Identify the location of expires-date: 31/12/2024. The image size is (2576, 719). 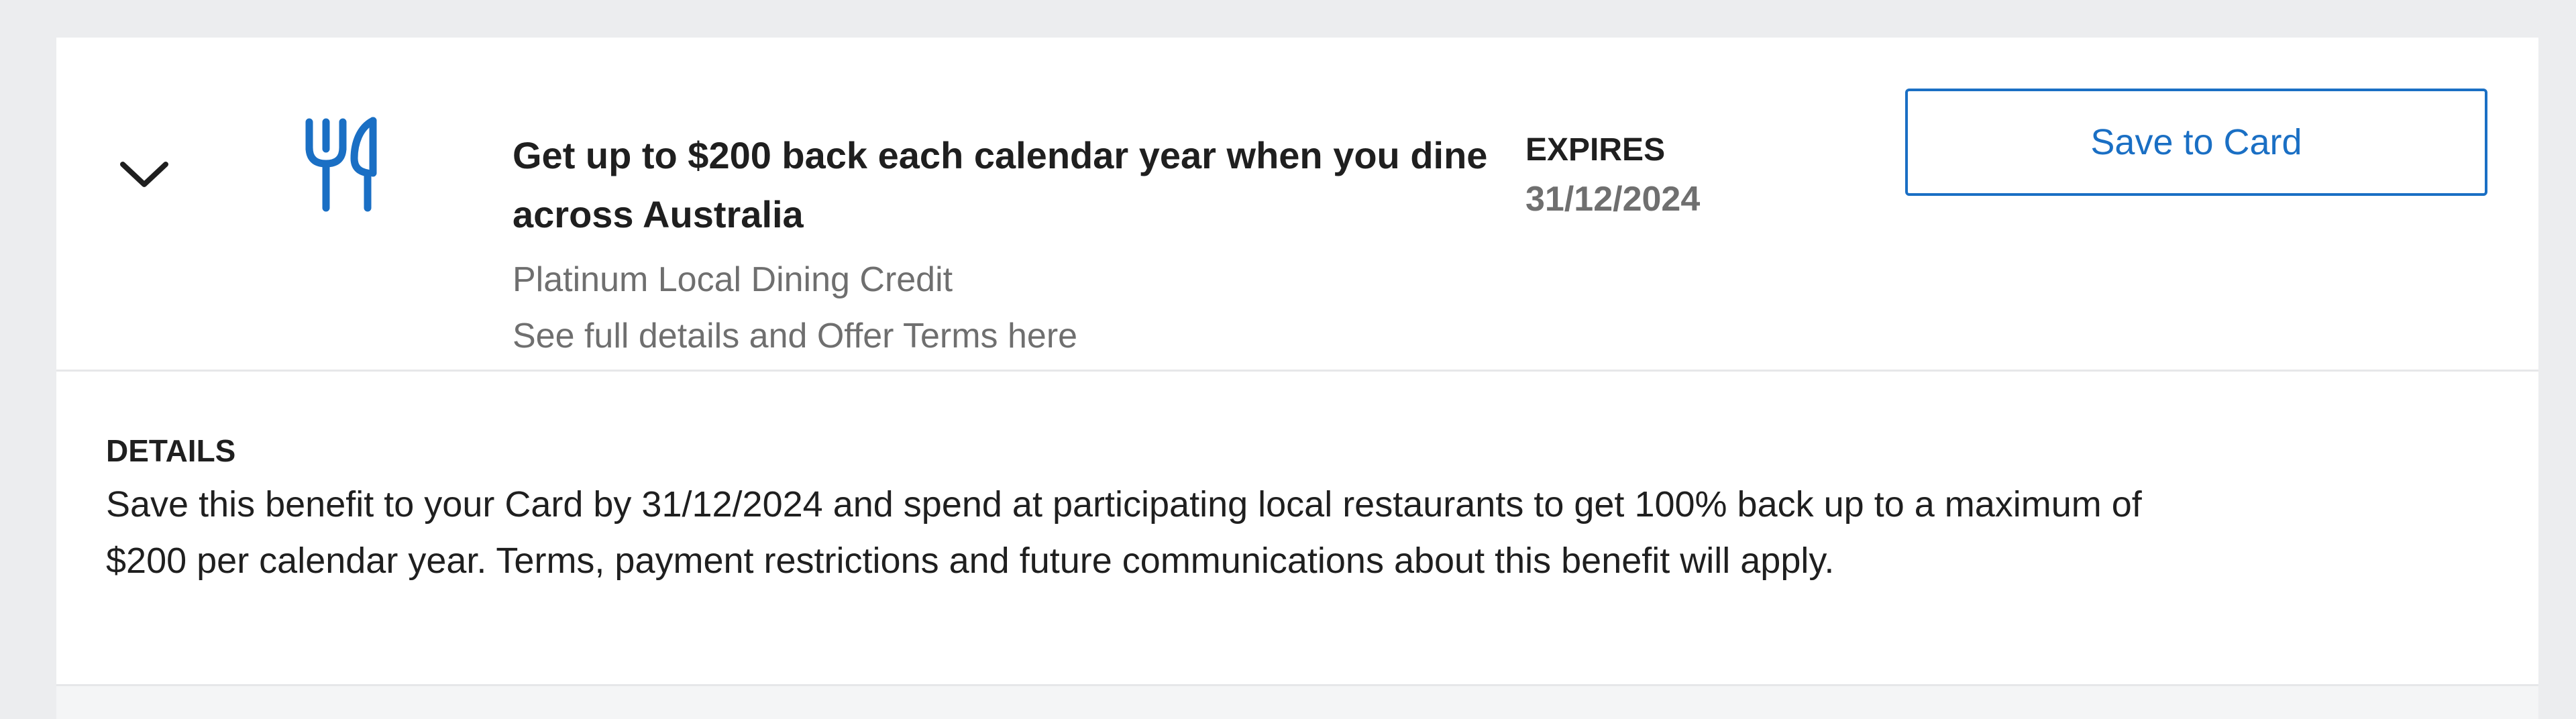
(1613, 199).